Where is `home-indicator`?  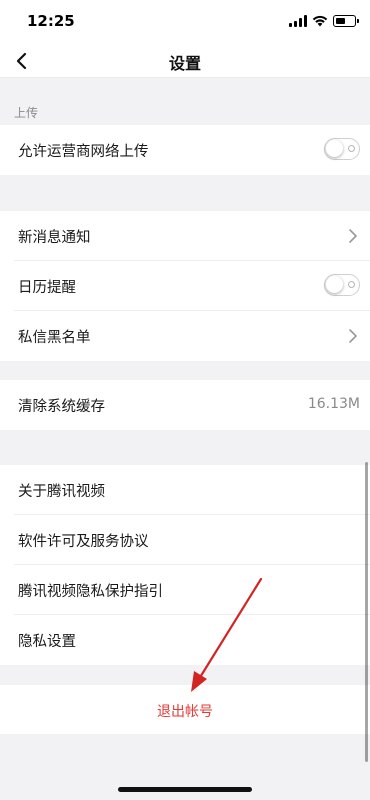
home-indicator is located at coordinates (185, 789).